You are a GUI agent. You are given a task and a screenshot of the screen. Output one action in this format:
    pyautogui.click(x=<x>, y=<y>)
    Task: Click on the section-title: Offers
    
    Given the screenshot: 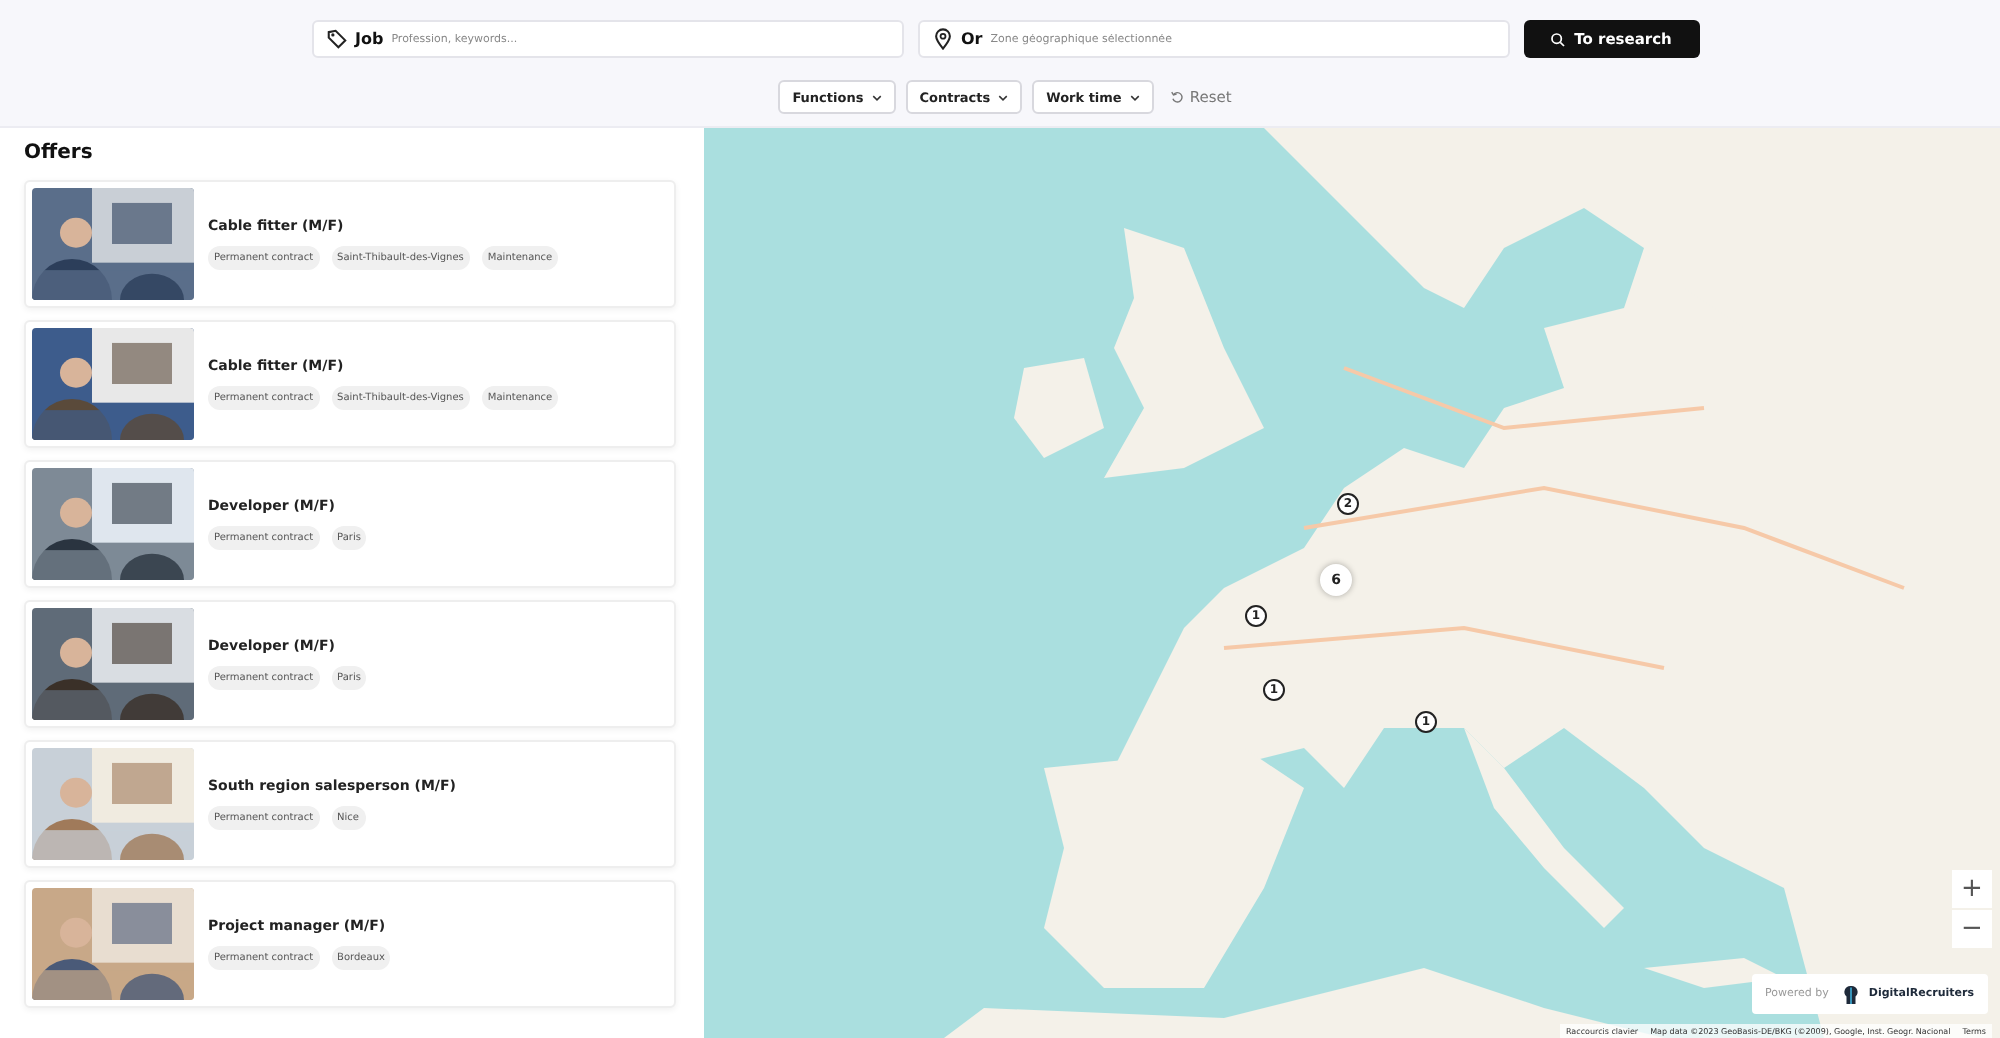 What is the action you would take?
    pyautogui.click(x=59, y=153)
    